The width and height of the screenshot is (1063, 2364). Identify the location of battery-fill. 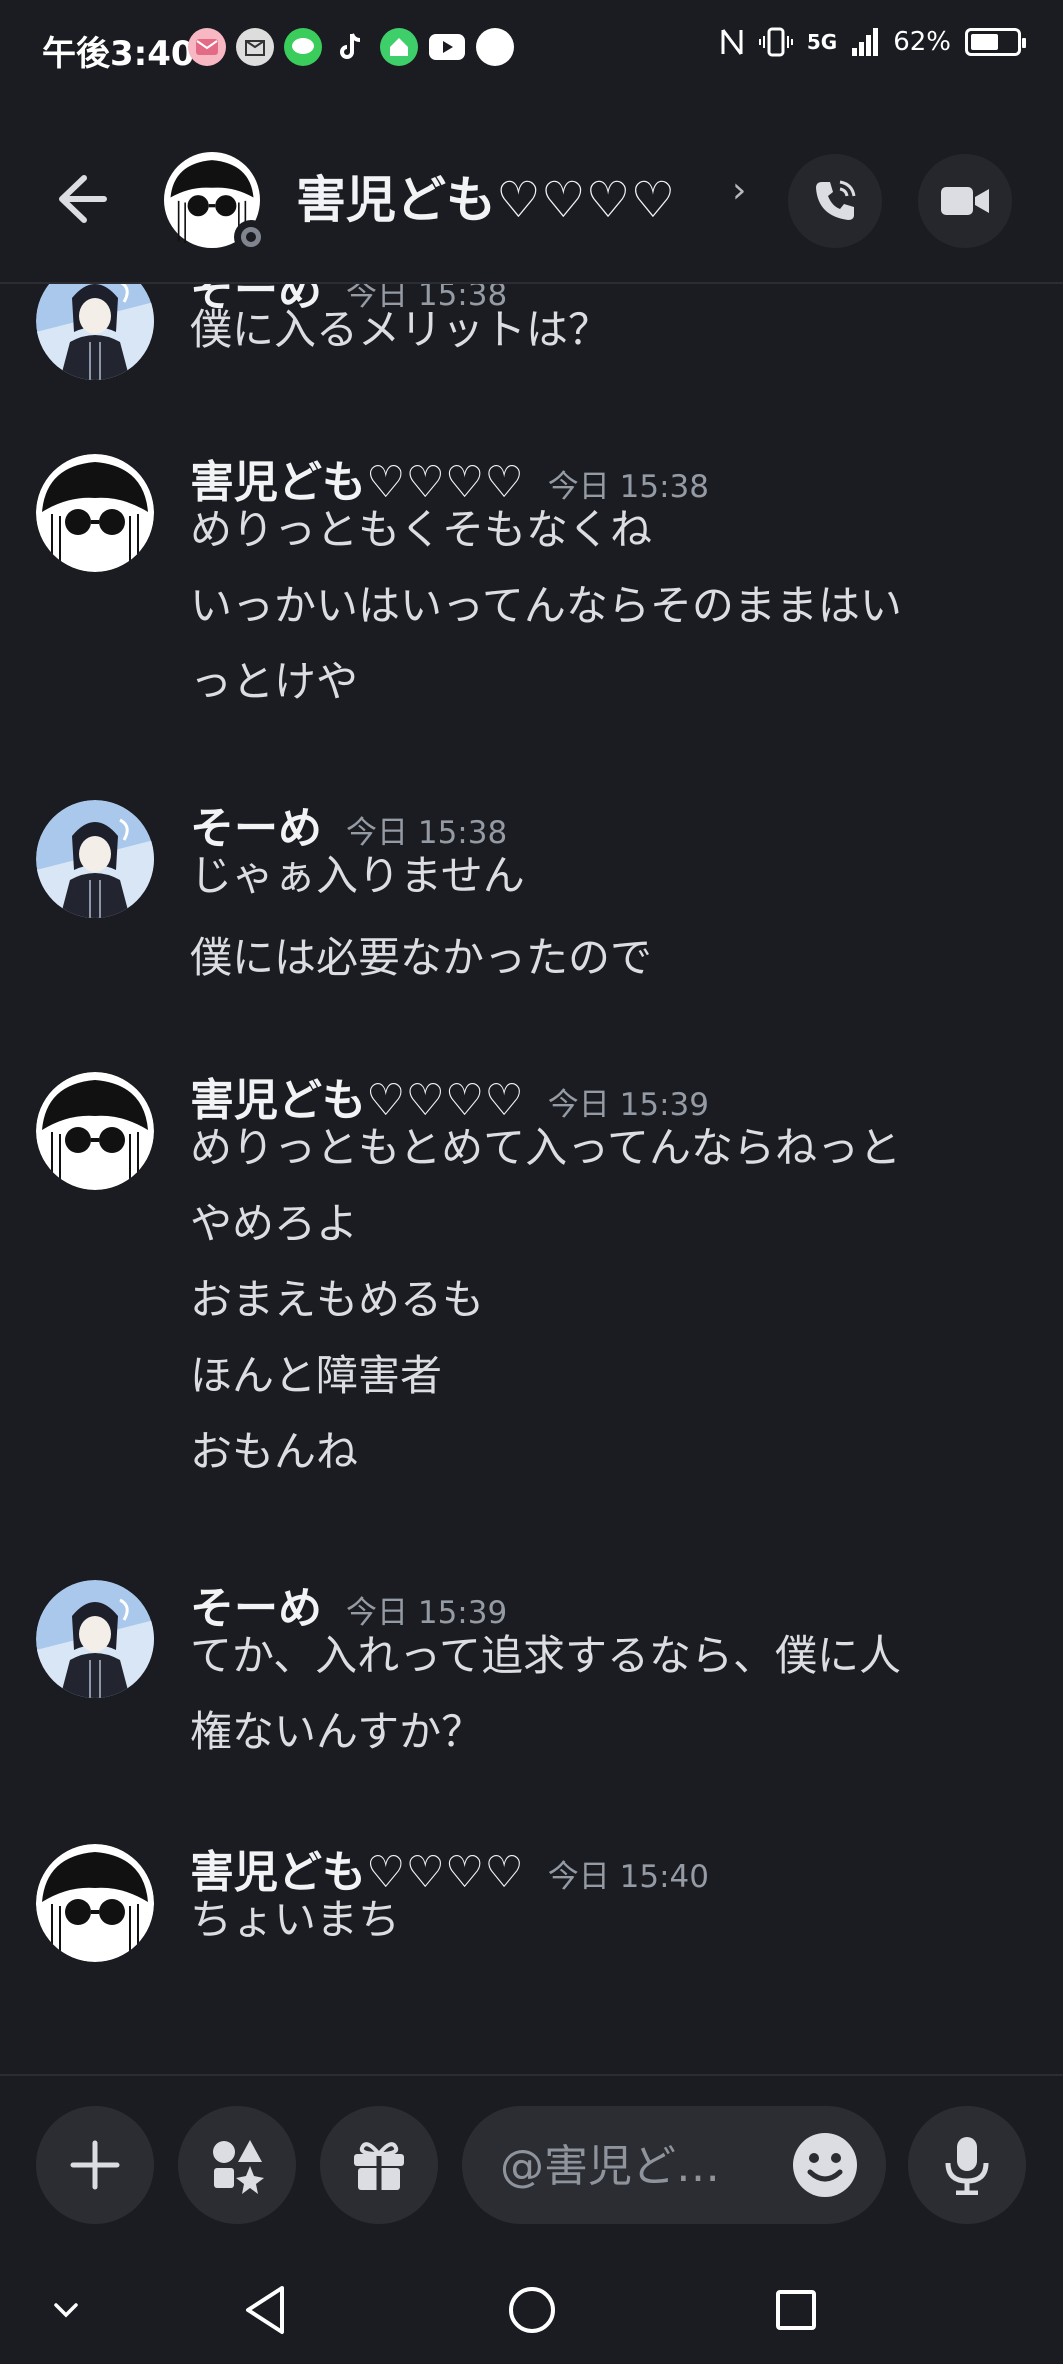
(984, 42).